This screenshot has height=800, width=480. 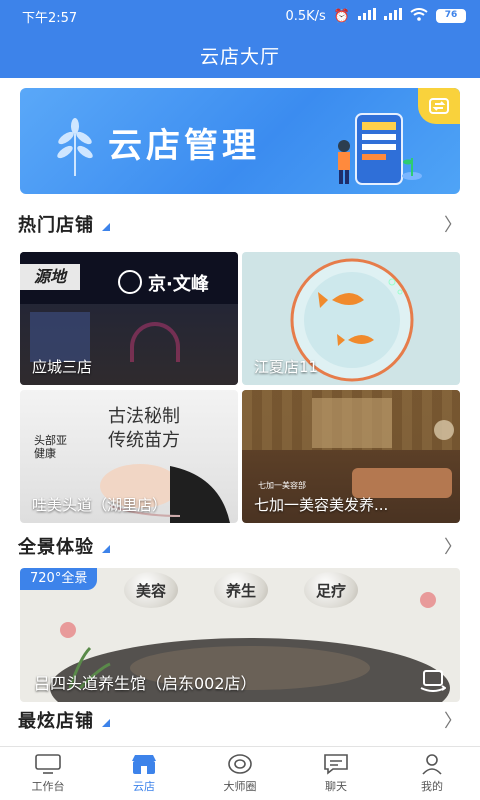 I want to click on store-name: 哇美头道（湖里店）, so click(x=100, y=505).